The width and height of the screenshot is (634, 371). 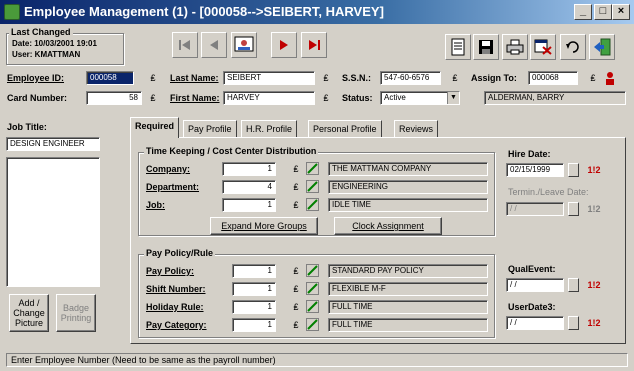 I want to click on department-edit-icon, so click(x=312, y=186).